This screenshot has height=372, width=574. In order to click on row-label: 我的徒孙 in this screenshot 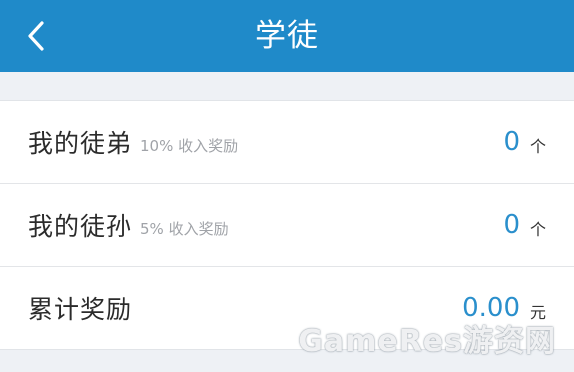, I will do `click(80, 226)`.